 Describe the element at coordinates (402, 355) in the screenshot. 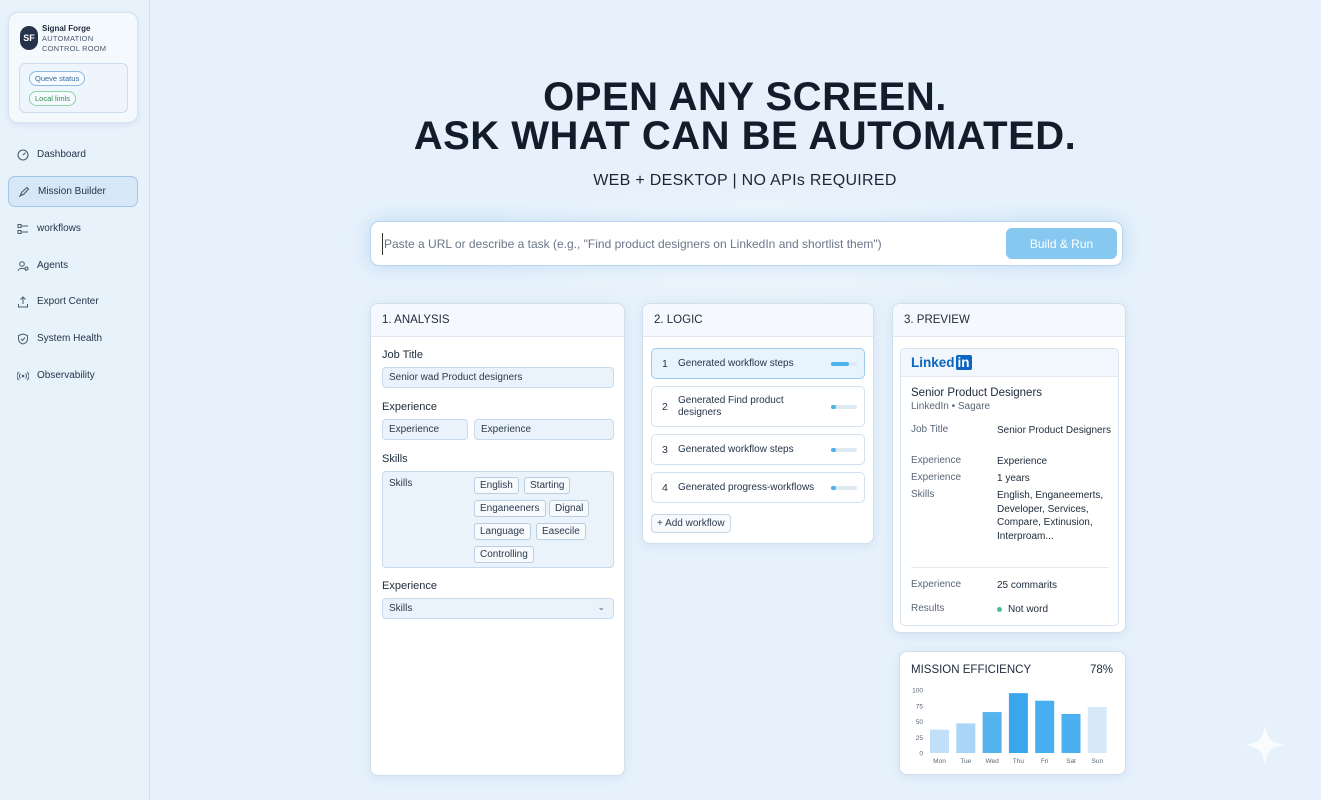

I see `job-title-label: Job Title` at that location.